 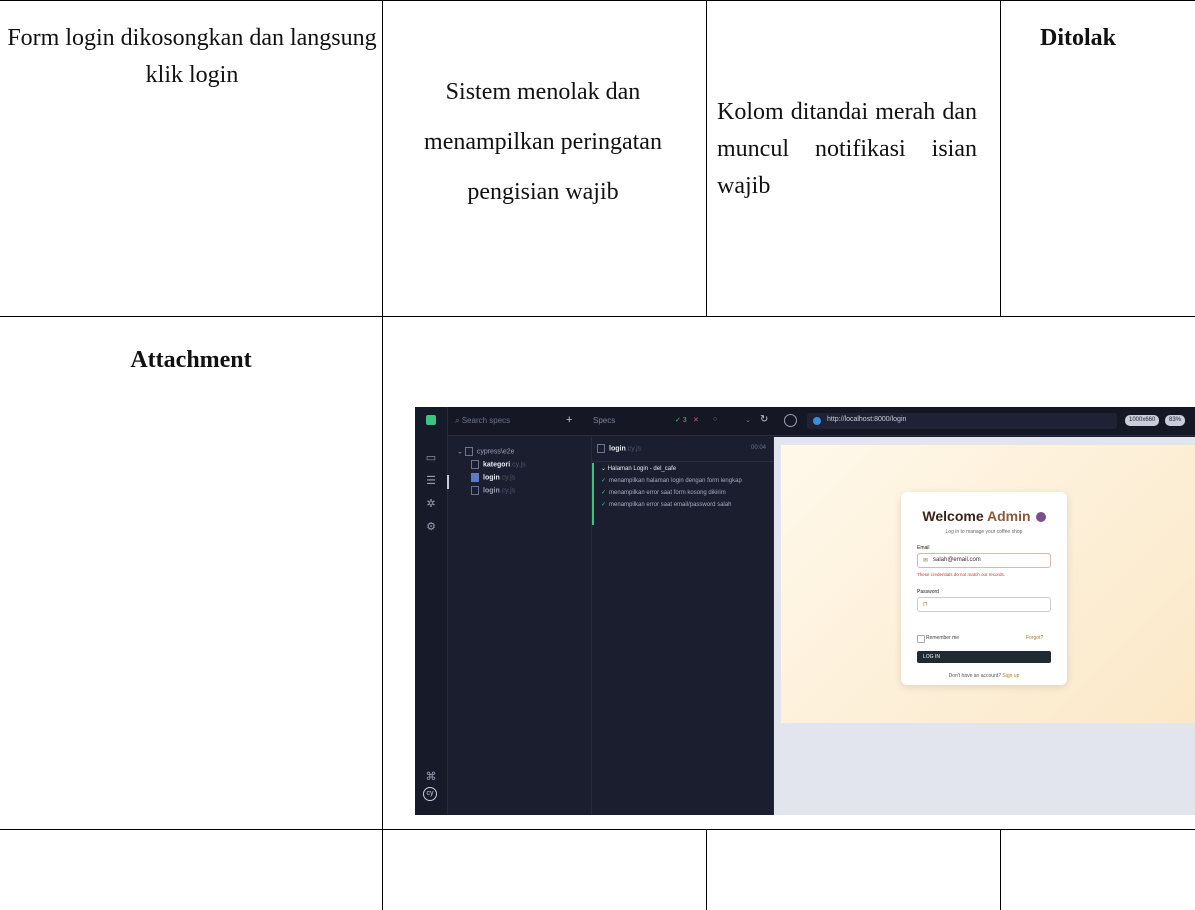 I want to click on rerun-icon: ↻, so click(x=764, y=419).